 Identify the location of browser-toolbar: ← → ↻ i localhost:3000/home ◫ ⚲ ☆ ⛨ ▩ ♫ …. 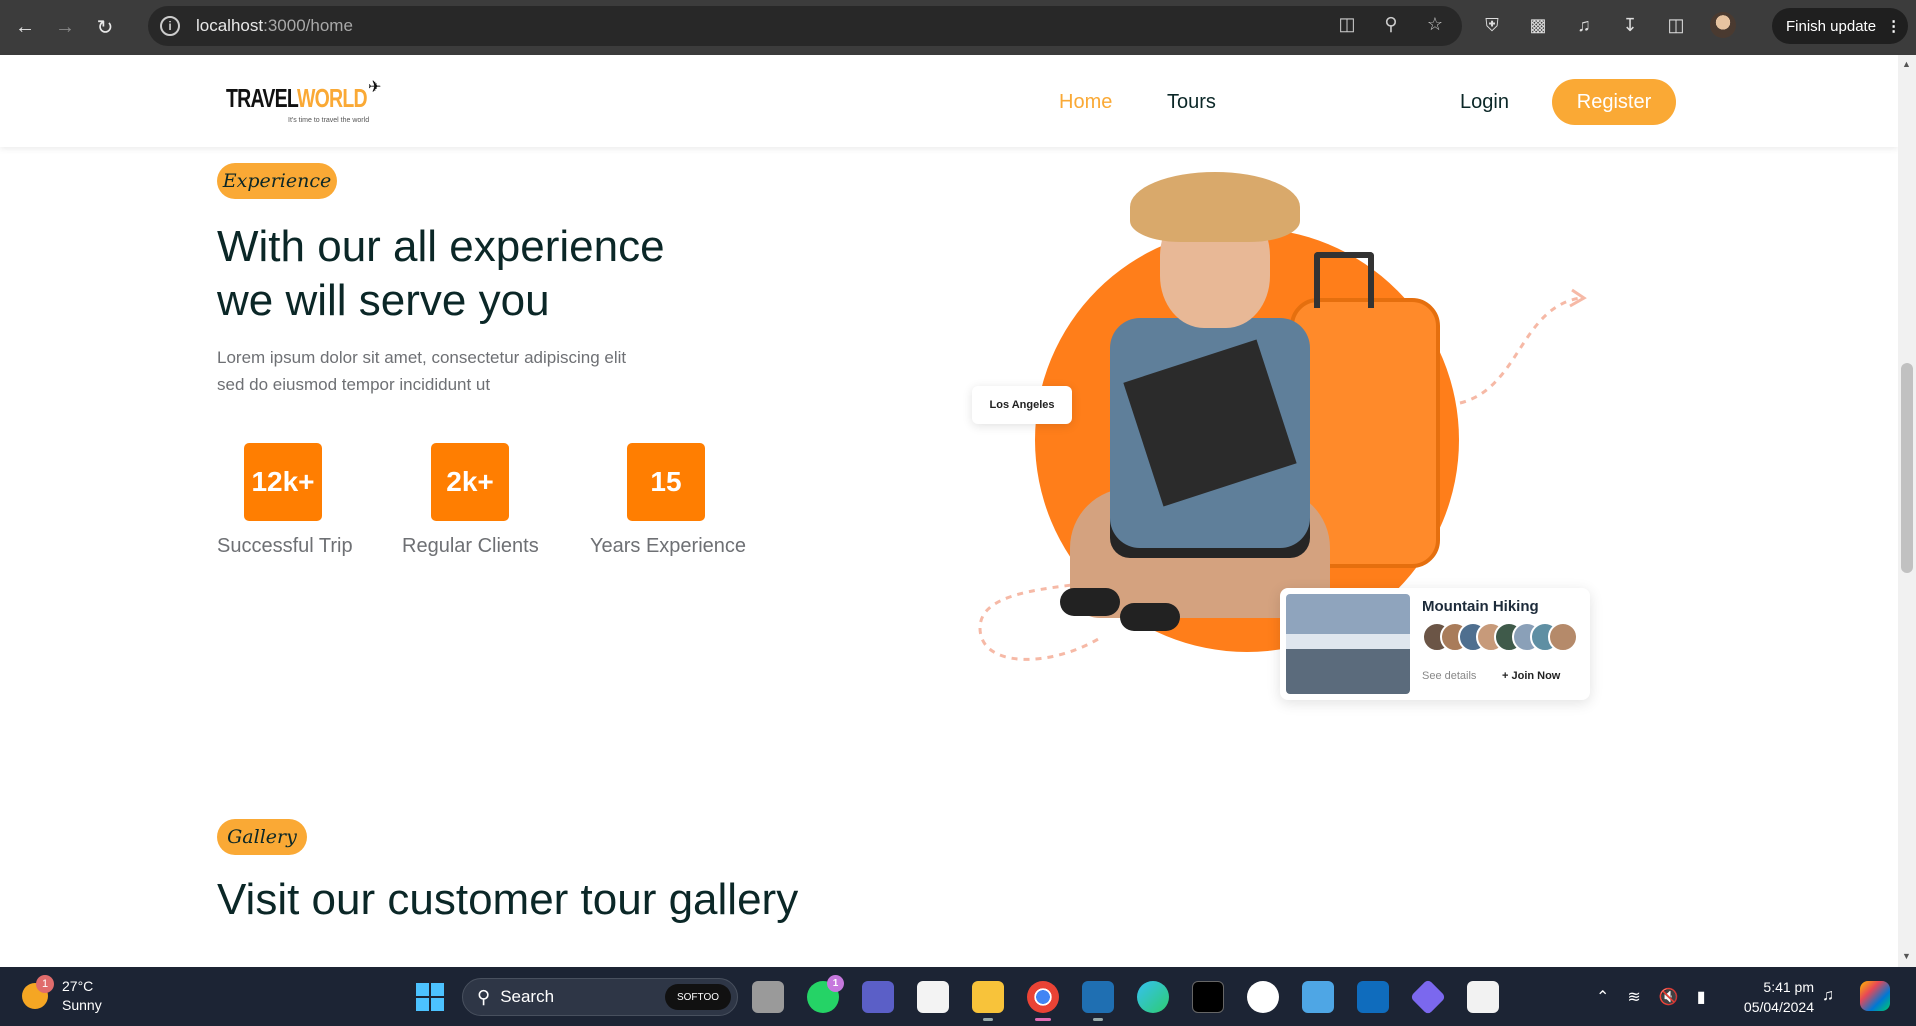
(958, 27).